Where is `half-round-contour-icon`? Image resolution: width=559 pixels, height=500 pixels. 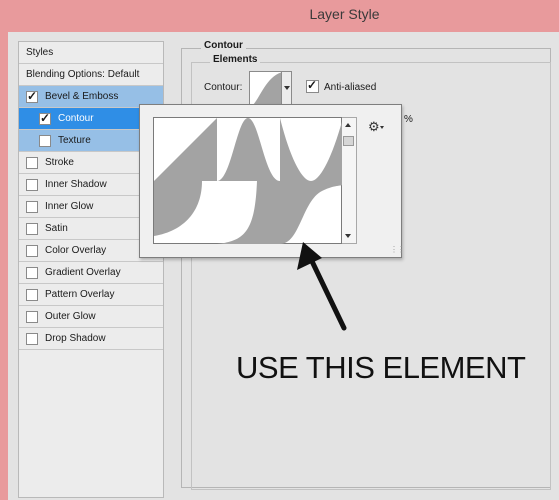
half-round-contour-icon is located at coordinates (178, 208).